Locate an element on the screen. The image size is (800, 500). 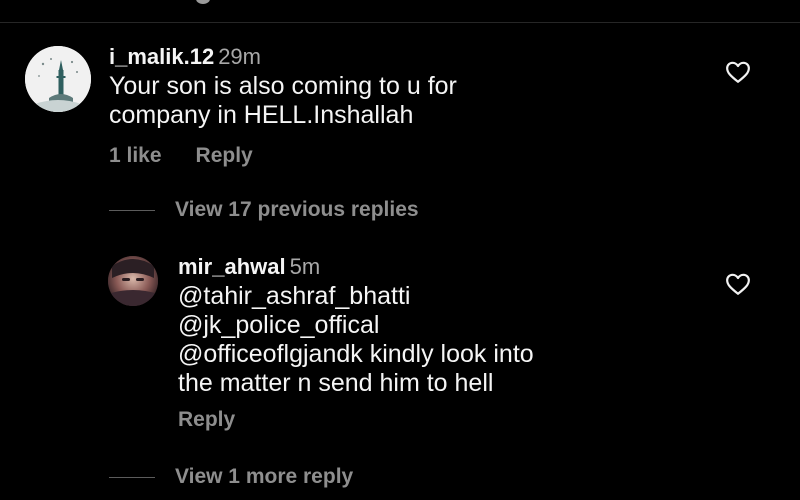
comment-text-line: company in HELL.Inshallah is located at coordinates (261, 115).